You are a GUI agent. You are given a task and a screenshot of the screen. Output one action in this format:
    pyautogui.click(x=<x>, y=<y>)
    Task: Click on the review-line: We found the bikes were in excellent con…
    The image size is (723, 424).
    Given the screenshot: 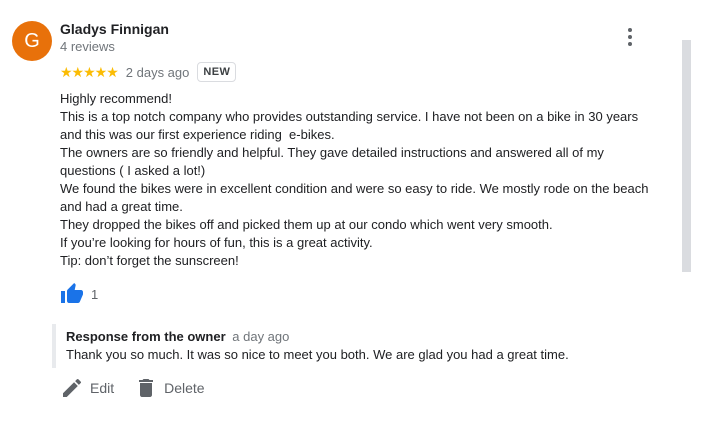 What is the action you would take?
    pyautogui.click(x=356, y=197)
    